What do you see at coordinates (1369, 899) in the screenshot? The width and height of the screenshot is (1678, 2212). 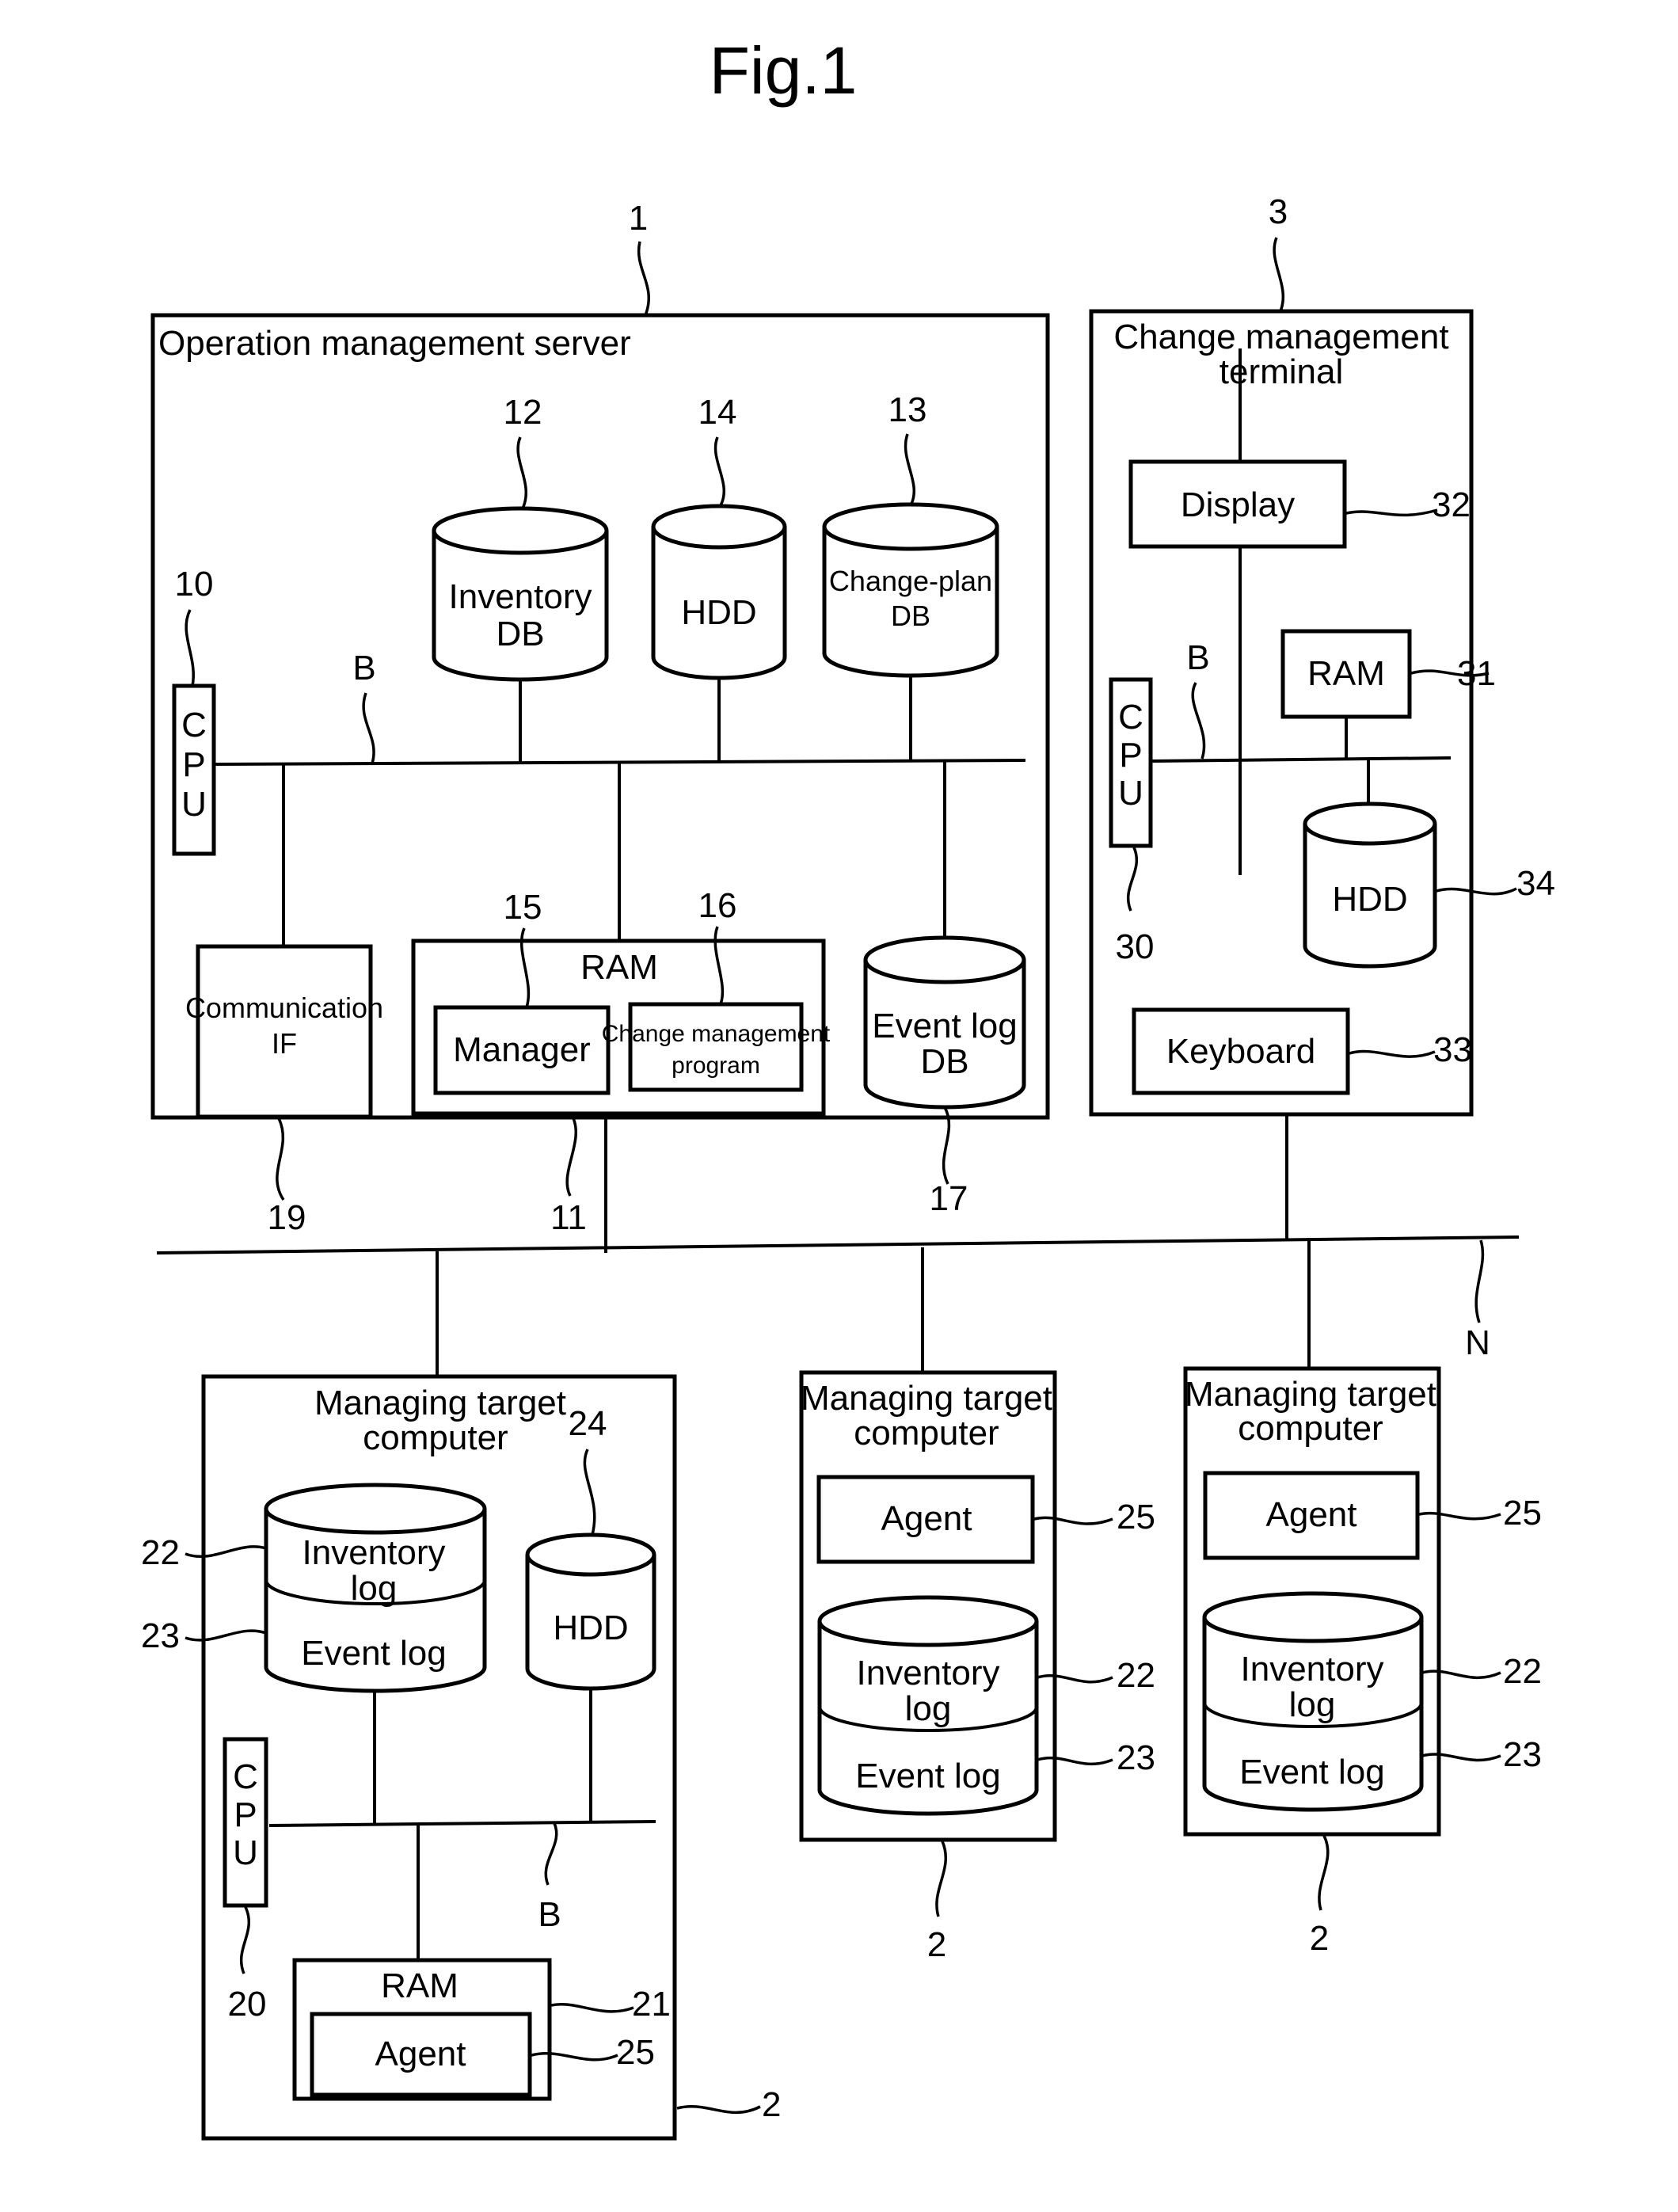 I see `terminal-hdd-label: HDD` at bounding box center [1369, 899].